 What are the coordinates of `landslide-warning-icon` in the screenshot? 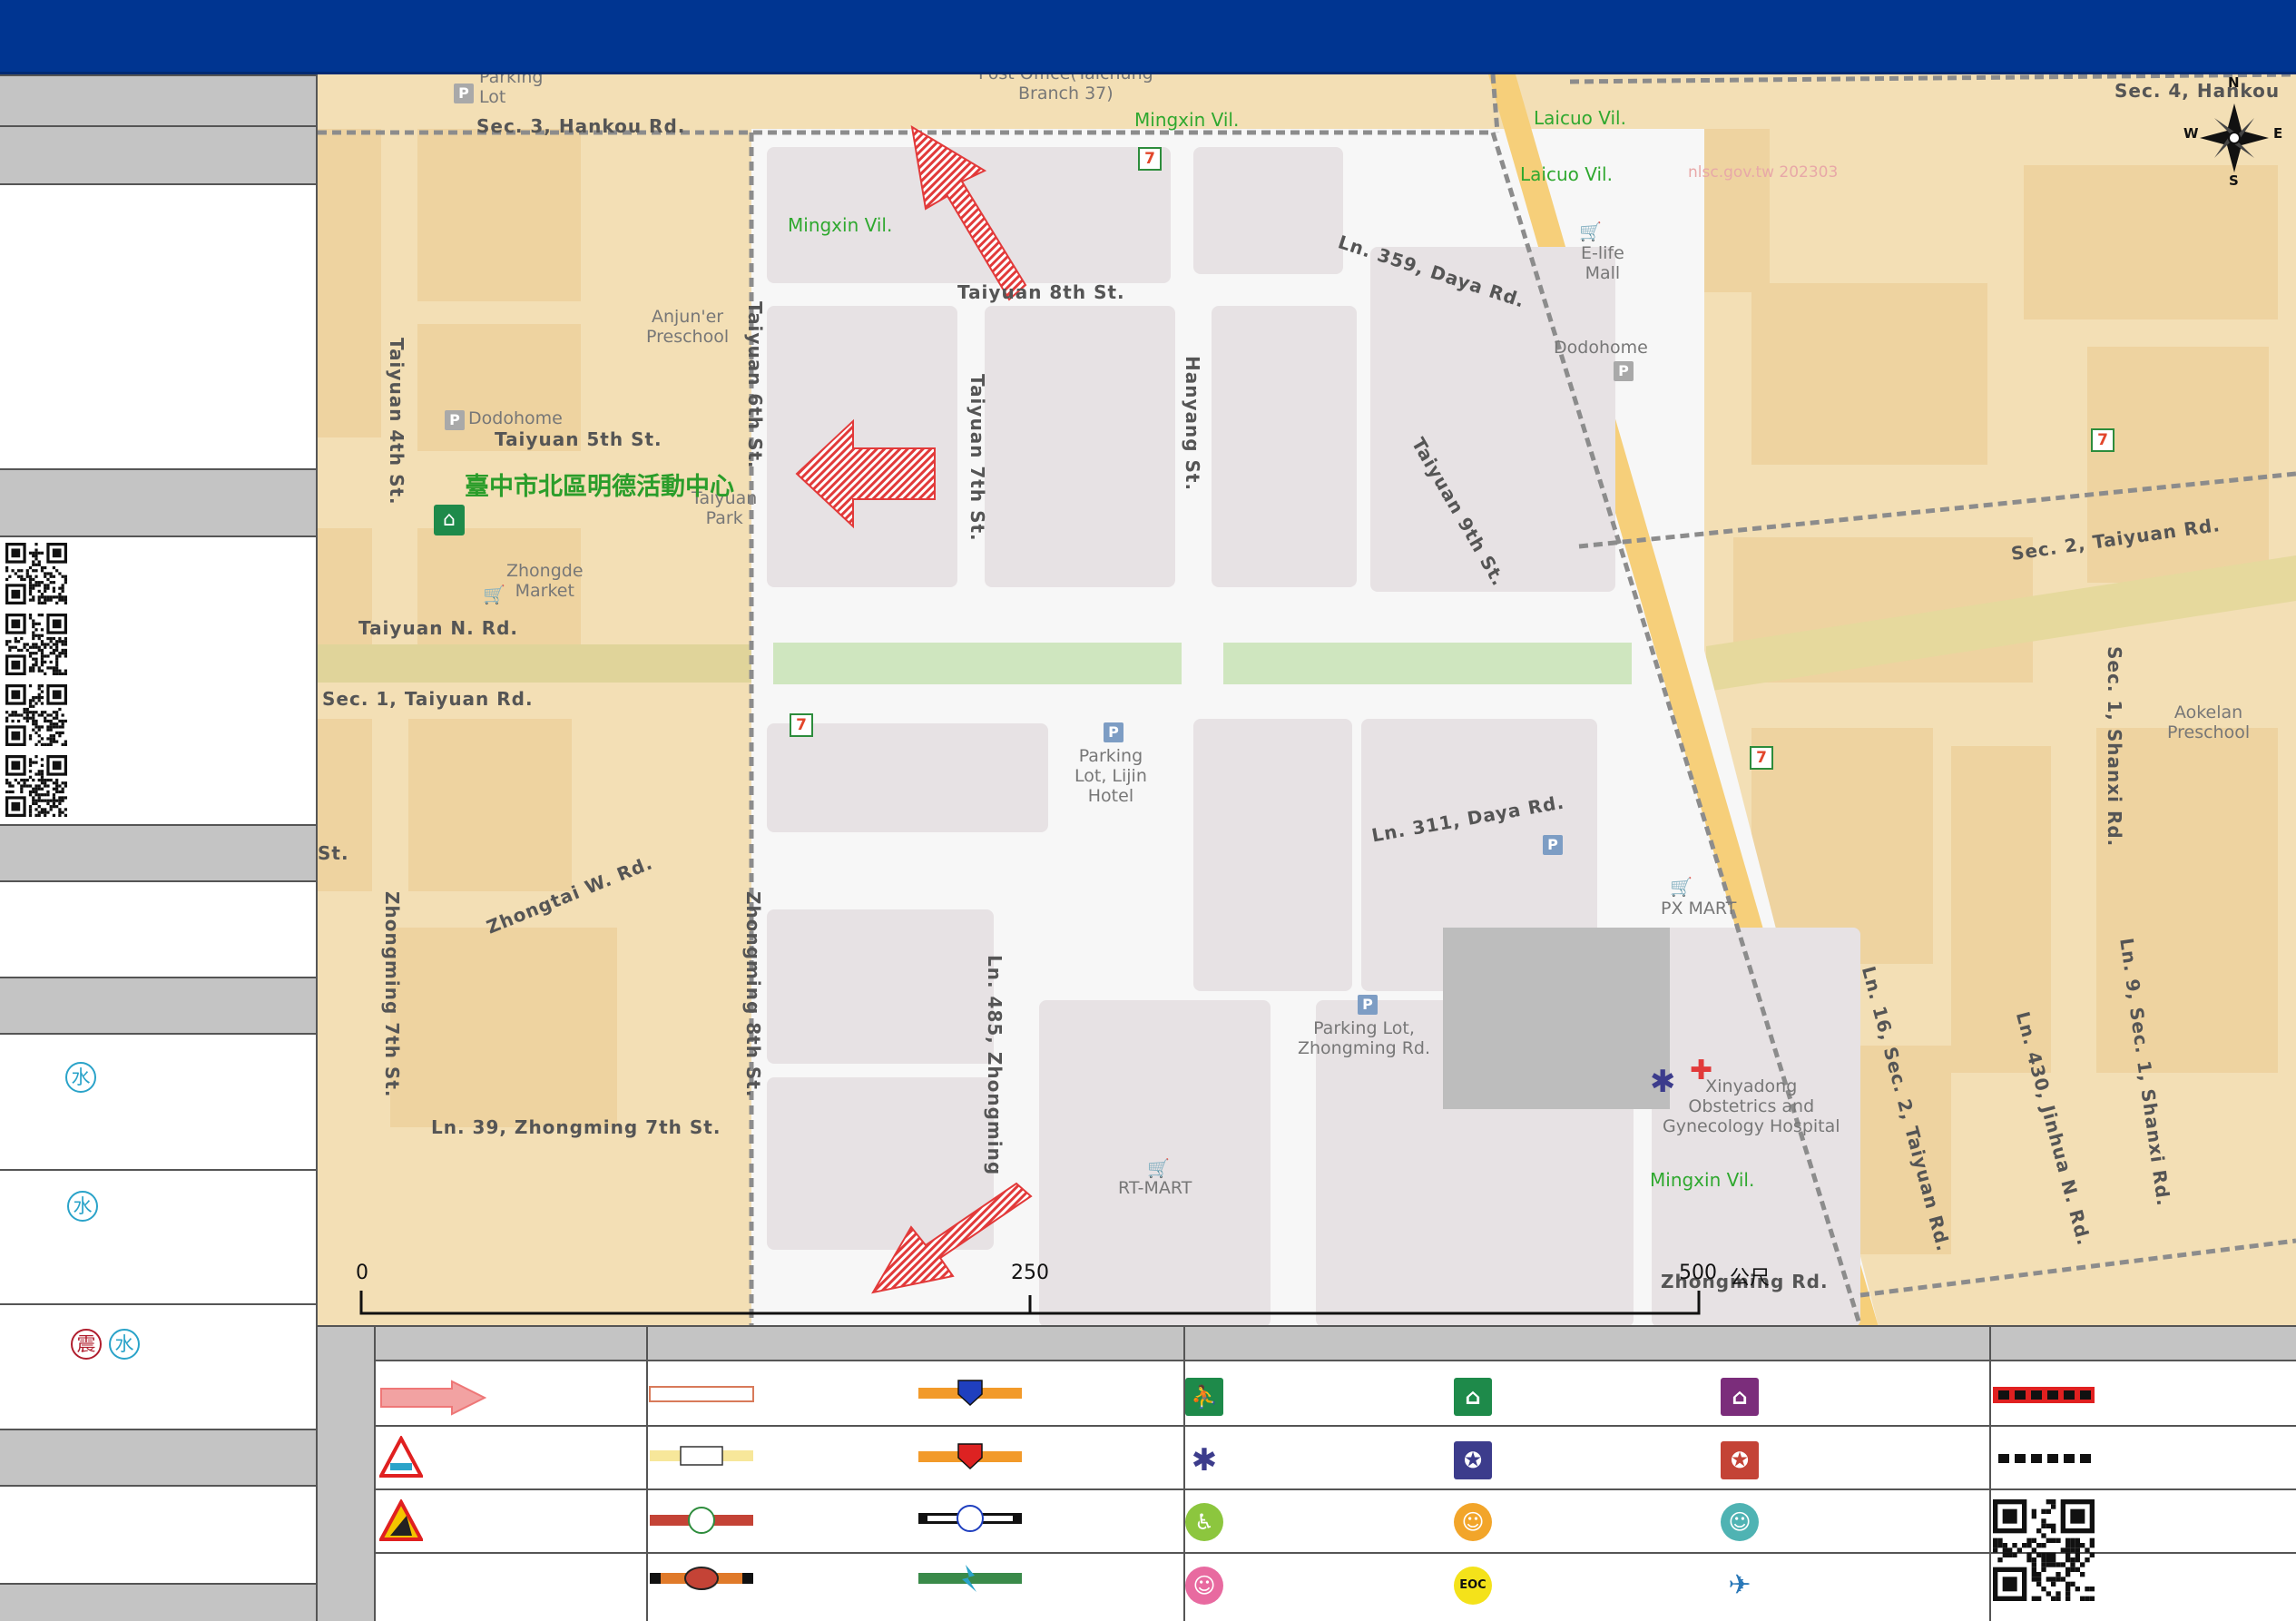 It's located at (401, 1520).